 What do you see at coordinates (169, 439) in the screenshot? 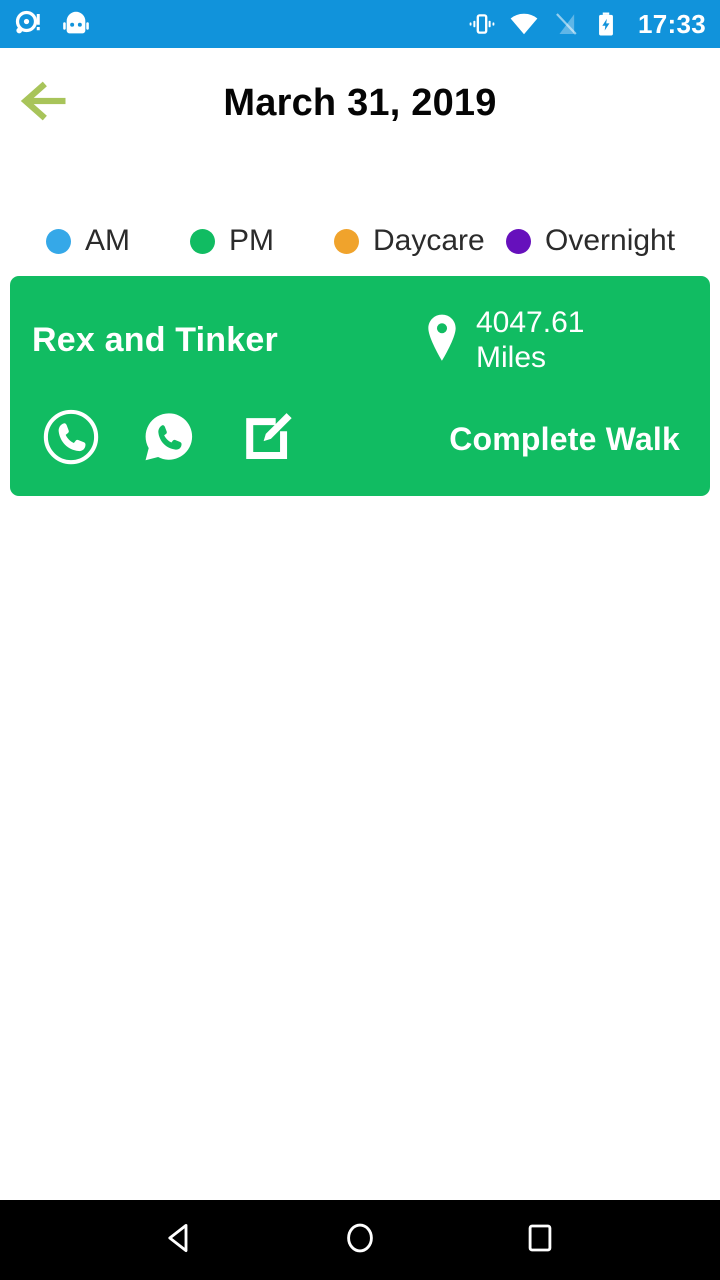
I see `whatsapp-icon` at bounding box center [169, 439].